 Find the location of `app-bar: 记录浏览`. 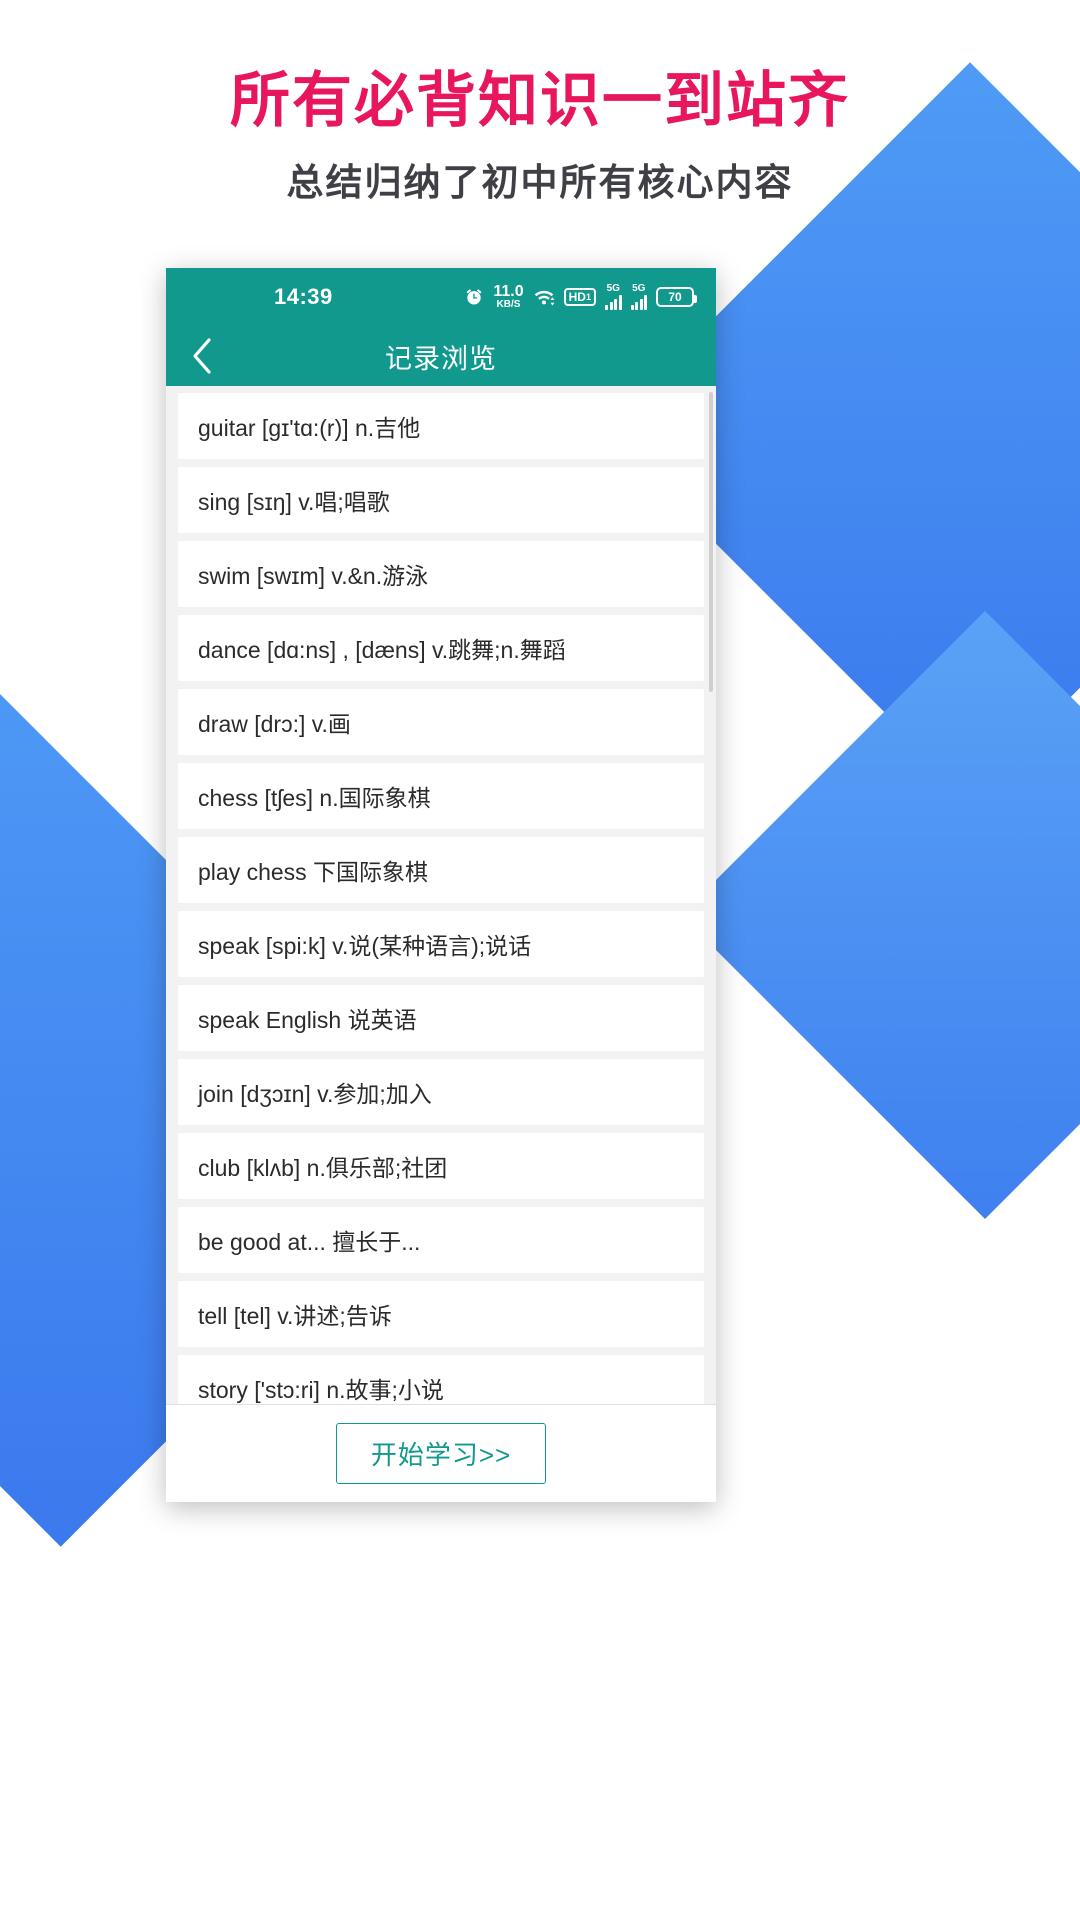

app-bar: 记录浏览 is located at coordinates (441, 356).